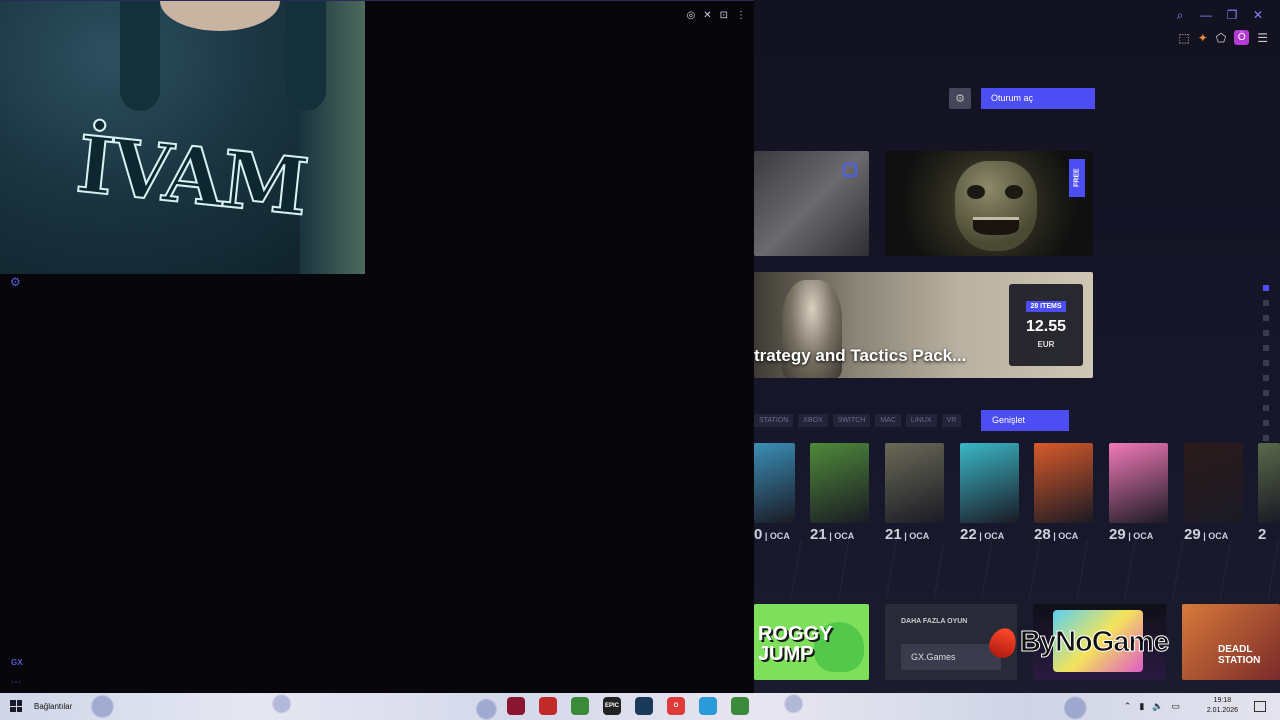 Image resolution: width=1280 pixels, height=720 pixels. Describe the element at coordinates (1180, 15) in the screenshot. I see `search-icon: ⌕` at that location.